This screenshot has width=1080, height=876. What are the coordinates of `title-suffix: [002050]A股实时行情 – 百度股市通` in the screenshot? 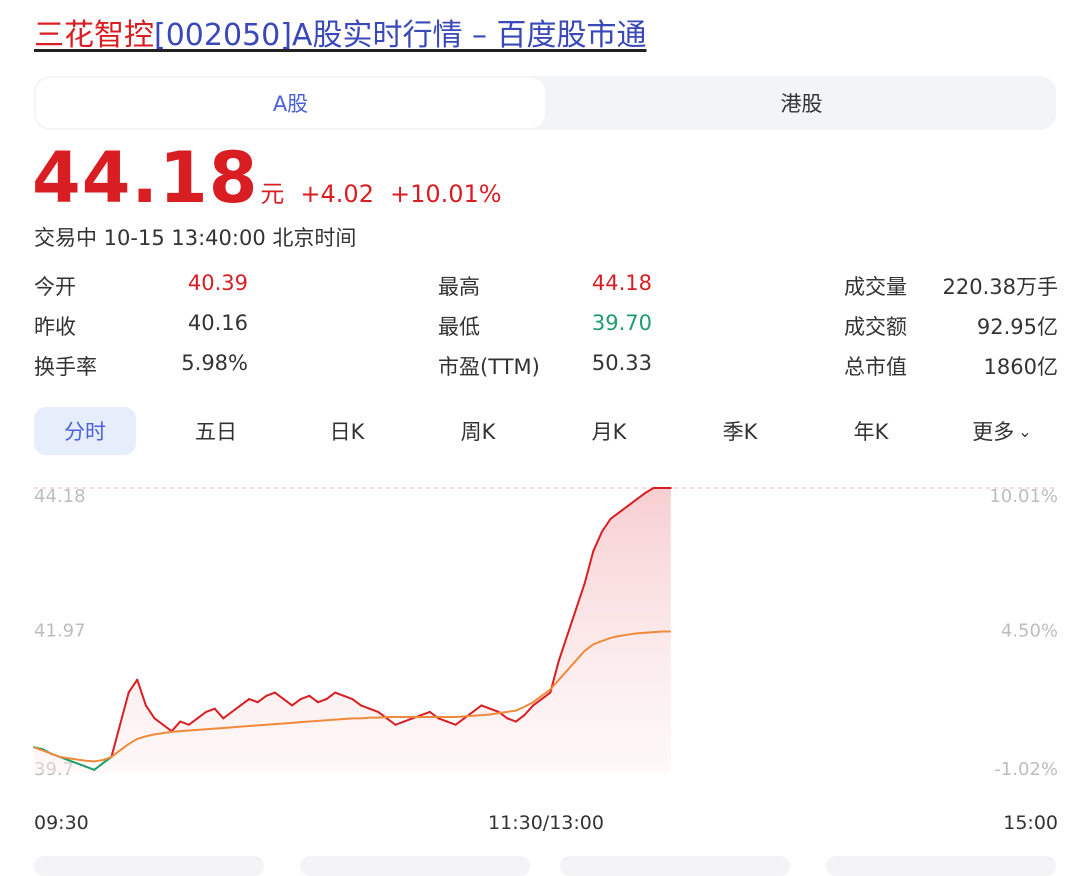 It's located at (400, 35).